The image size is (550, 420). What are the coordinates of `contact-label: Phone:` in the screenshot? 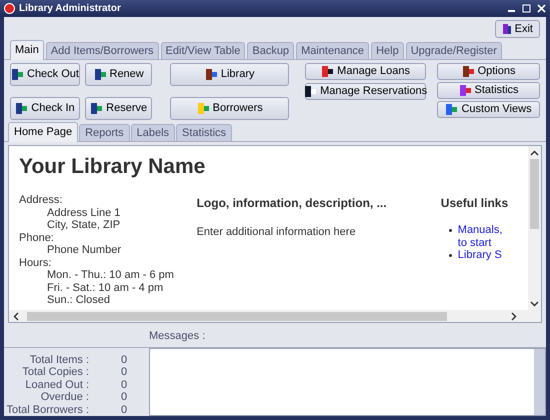 It's located at (37, 238).